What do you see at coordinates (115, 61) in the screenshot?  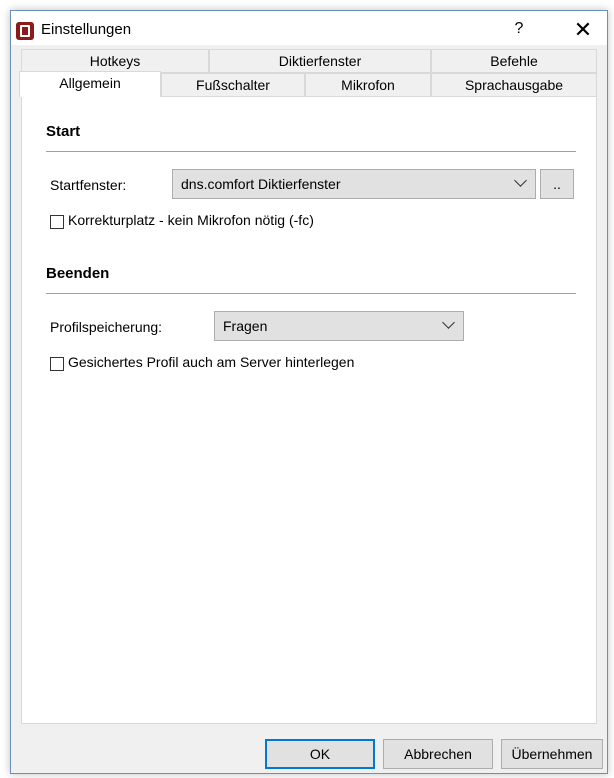 I see `tab-hotkeys: Hotkeys` at bounding box center [115, 61].